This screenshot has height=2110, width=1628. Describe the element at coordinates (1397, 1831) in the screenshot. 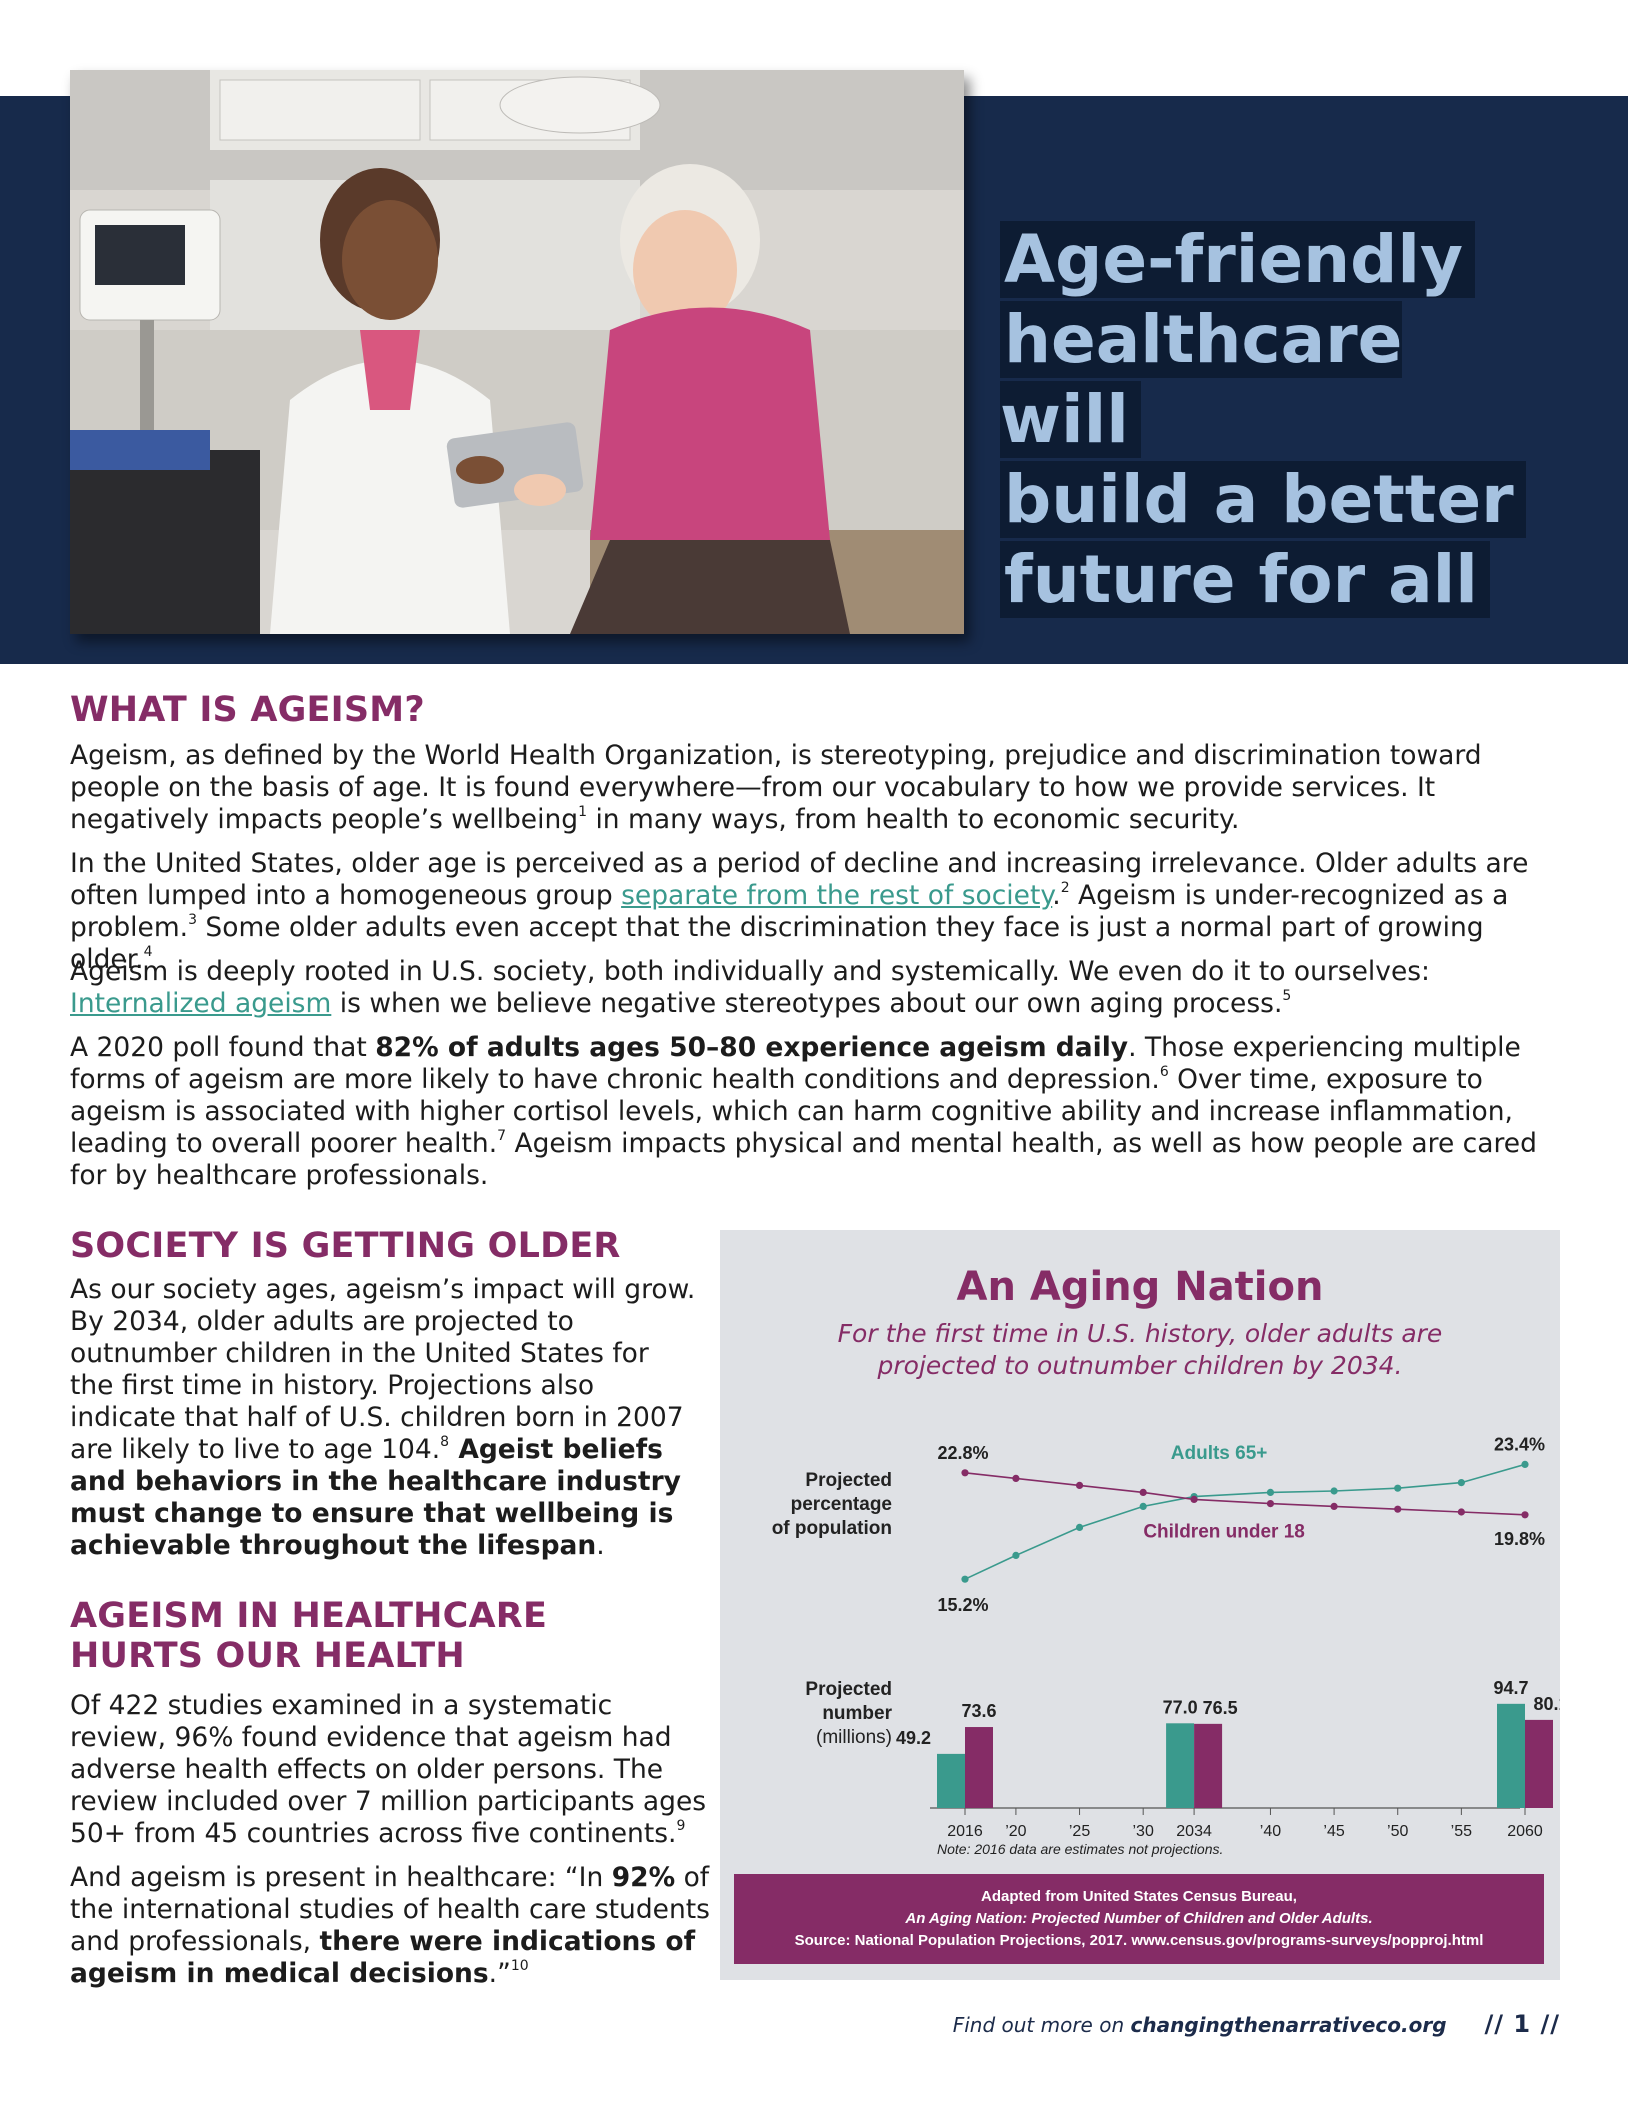

I see `bar-axis-tick-label: ’50` at that location.